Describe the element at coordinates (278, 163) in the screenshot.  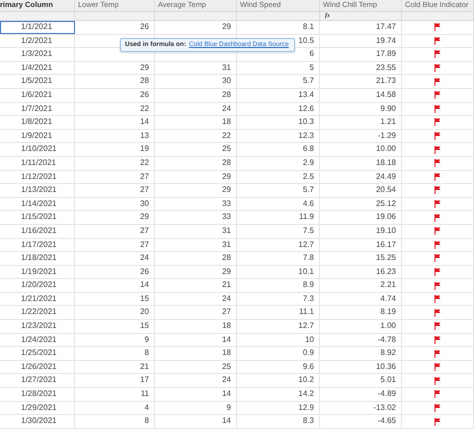
I see `table-cell: 2.9` at that location.